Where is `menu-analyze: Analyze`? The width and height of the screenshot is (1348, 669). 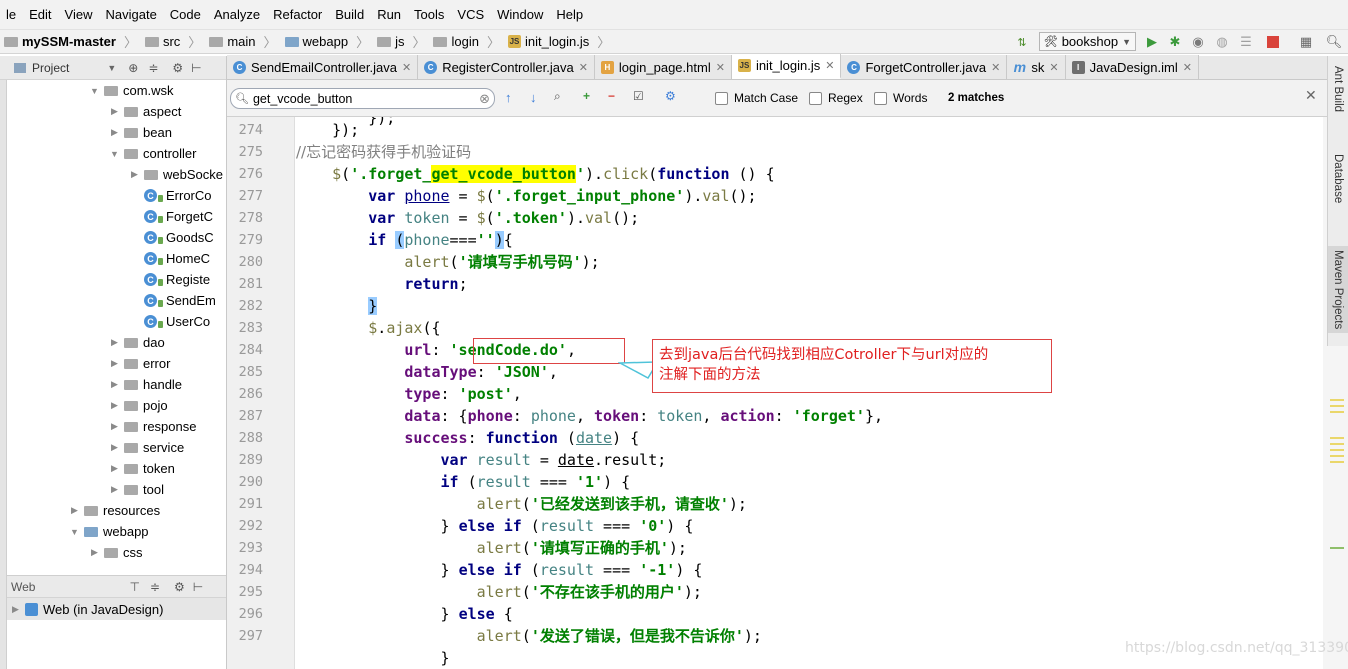 menu-analyze: Analyze is located at coordinates (237, 14).